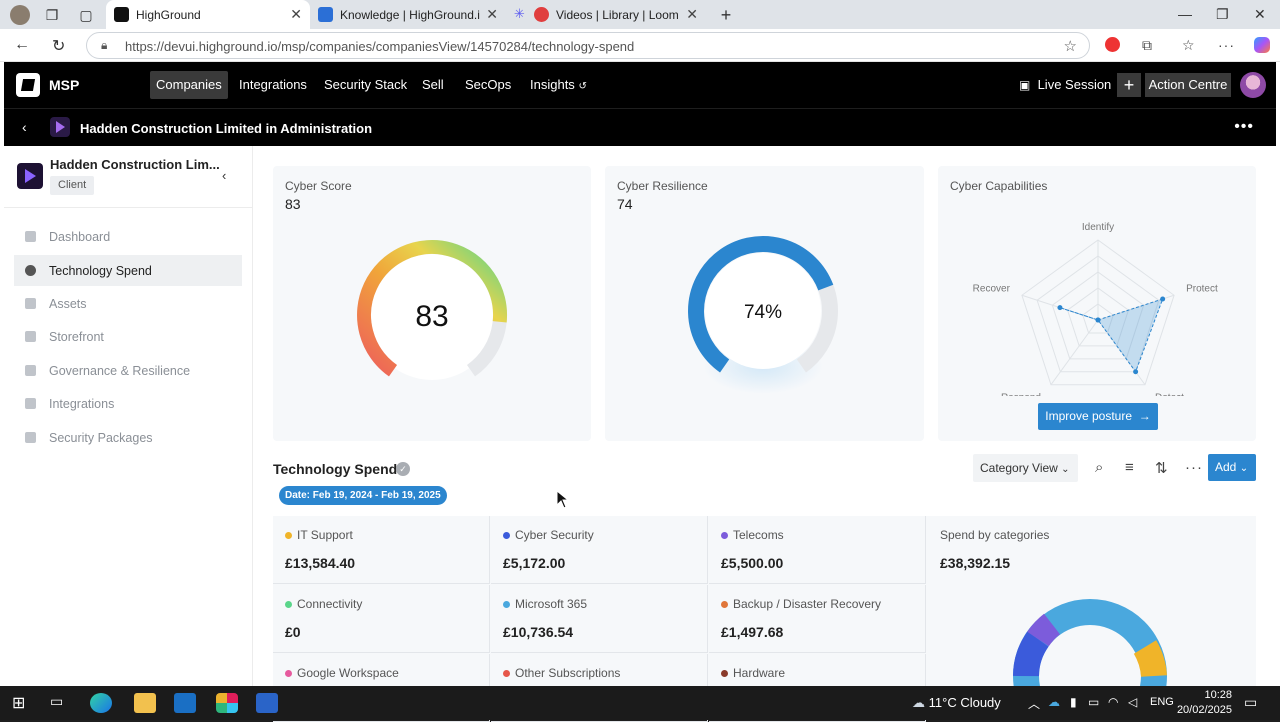 This screenshot has width=1280, height=722. Describe the element at coordinates (28, 85) in the screenshot. I see `app-logo-icon` at that location.